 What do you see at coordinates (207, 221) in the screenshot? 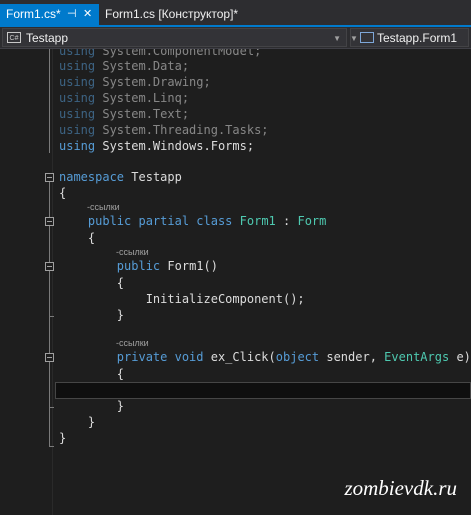
I see `code-line-class: public partial class Form1 : Form` at bounding box center [207, 221].